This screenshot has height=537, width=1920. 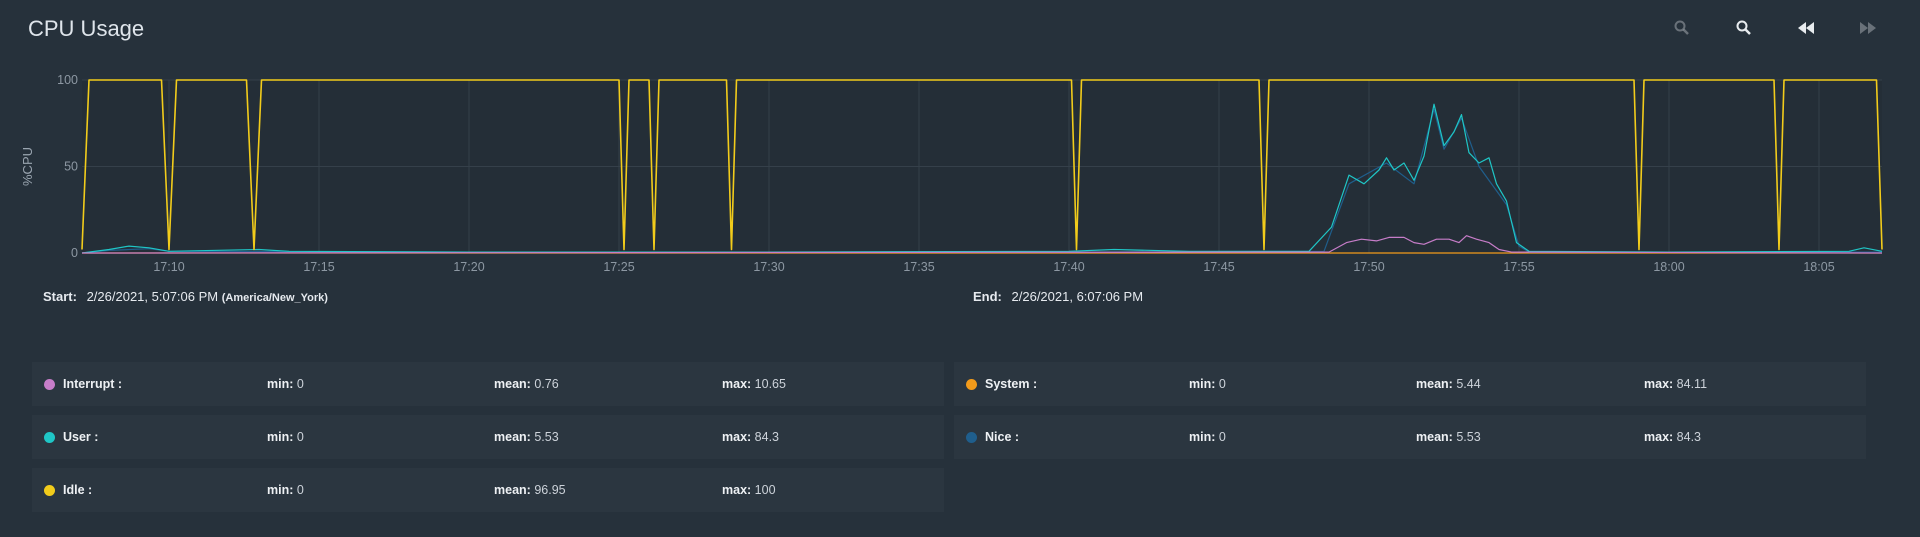 What do you see at coordinates (60, 296) in the screenshot?
I see `start-label: Start:` at bounding box center [60, 296].